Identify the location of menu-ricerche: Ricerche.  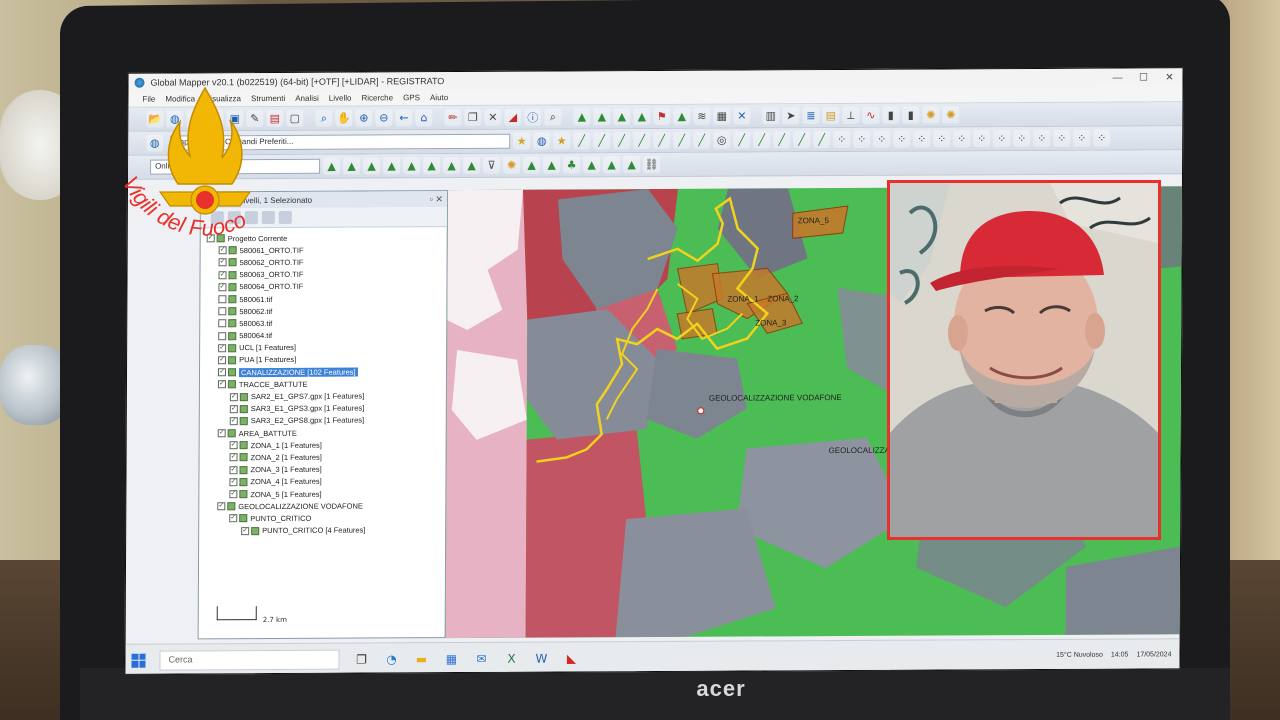
(377, 97).